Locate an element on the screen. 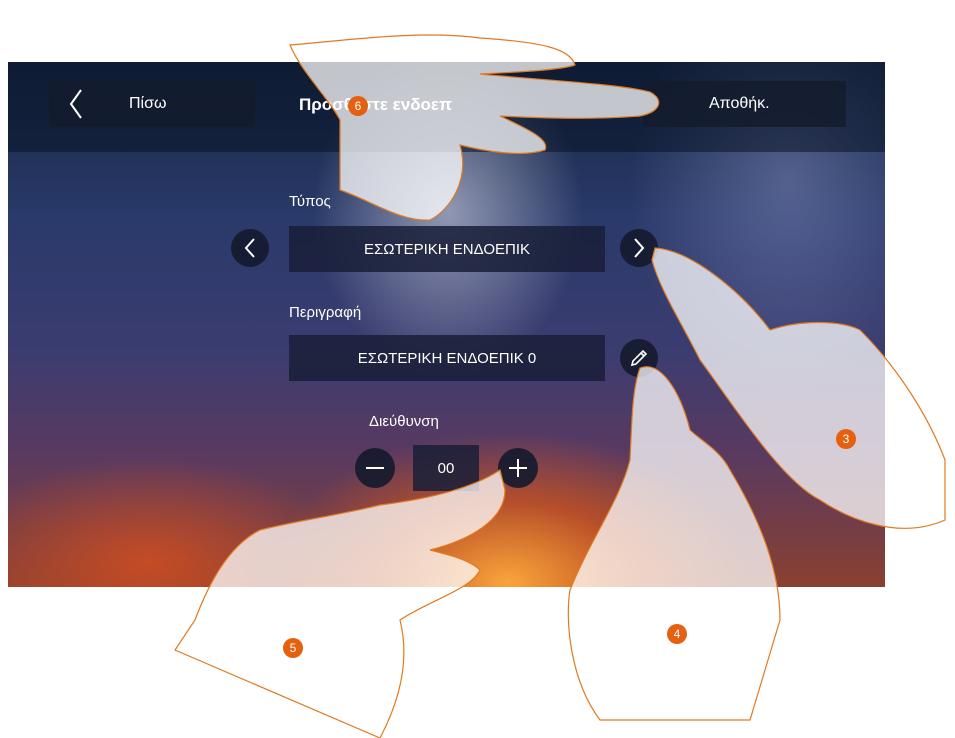 The height and width of the screenshot is (738, 955). callout-5: 5 is located at coordinates (293, 648).